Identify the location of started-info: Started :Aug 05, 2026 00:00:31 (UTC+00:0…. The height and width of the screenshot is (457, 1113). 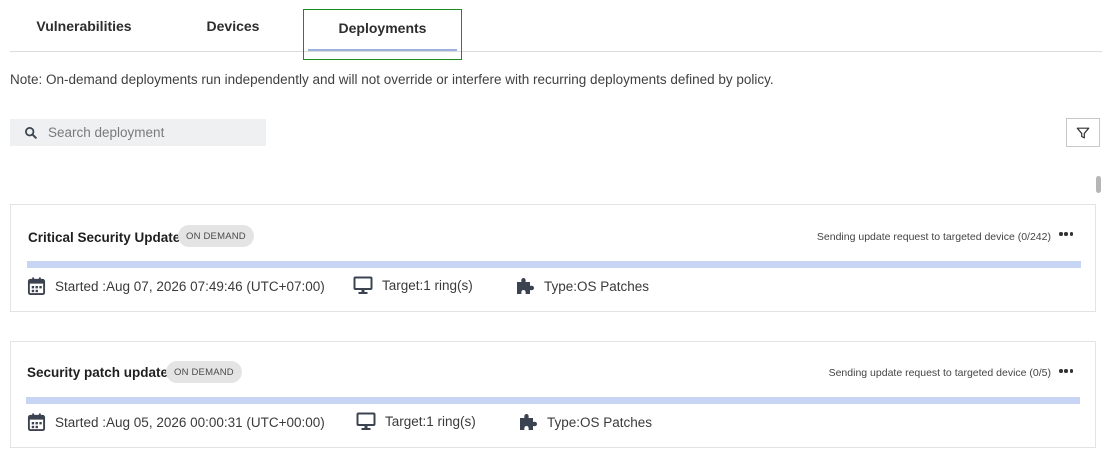
(176, 422).